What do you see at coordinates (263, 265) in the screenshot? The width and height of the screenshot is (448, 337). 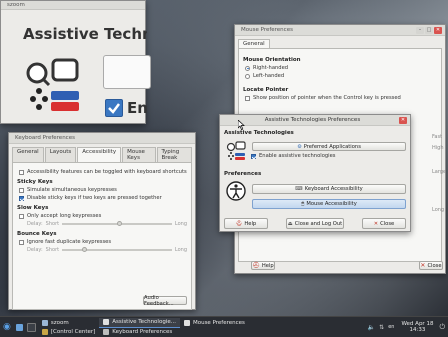 I see `mouse-help-button: ⛑ Help` at bounding box center [263, 265].